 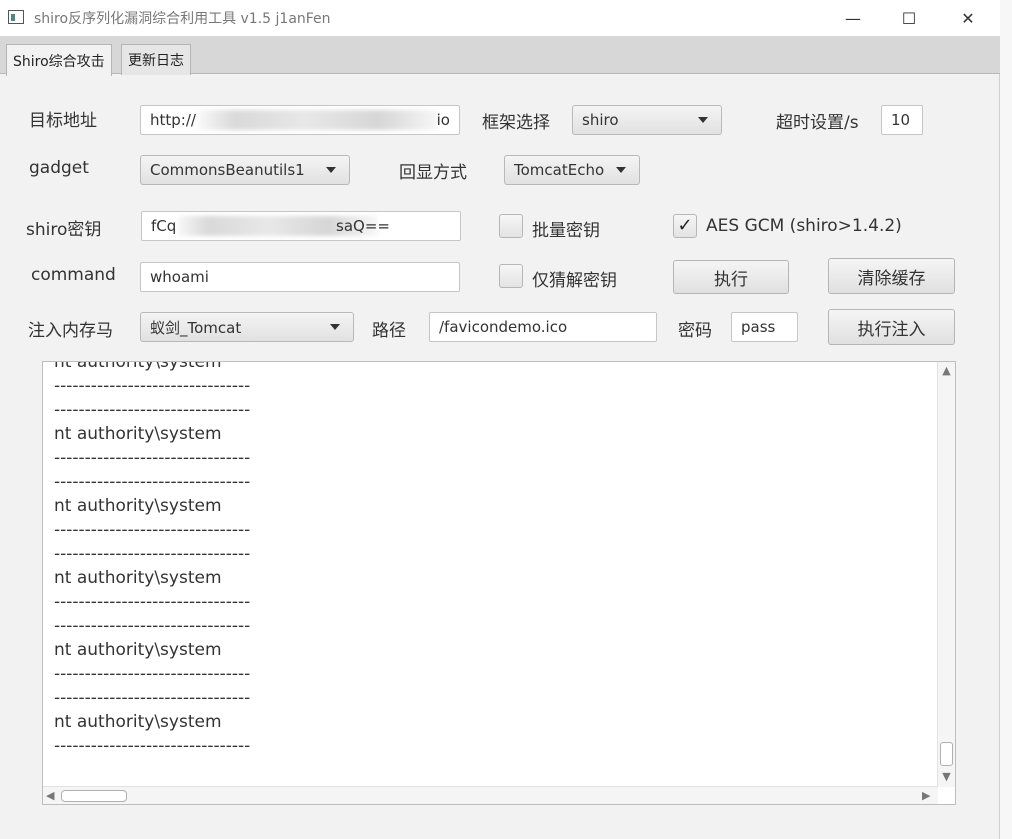 What do you see at coordinates (600, 120) in the screenshot?
I see `framework-select-value: shiro` at bounding box center [600, 120].